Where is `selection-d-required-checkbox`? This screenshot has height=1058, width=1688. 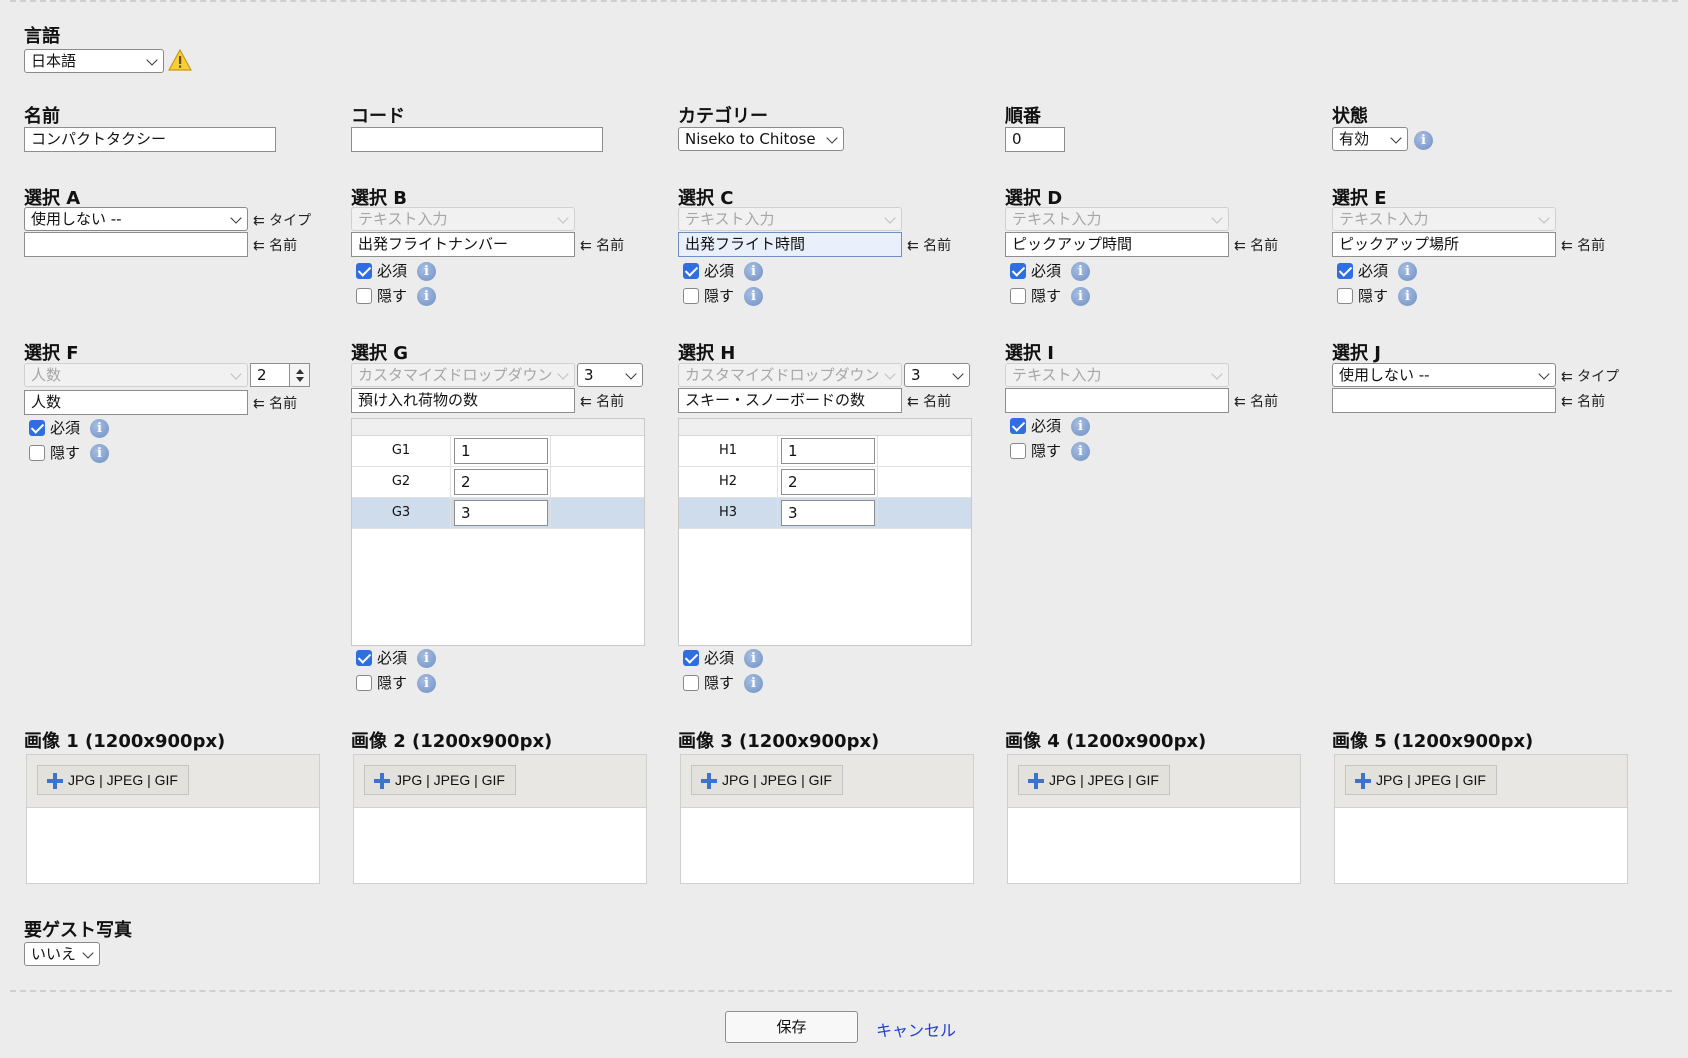 selection-d-required-checkbox is located at coordinates (1018, 271).